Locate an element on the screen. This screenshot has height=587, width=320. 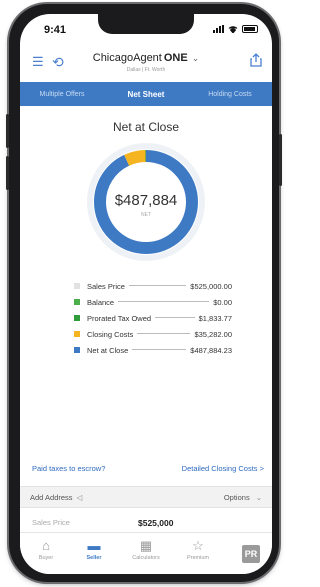
send-icon: ◁ is located at coordinates (79, 497).